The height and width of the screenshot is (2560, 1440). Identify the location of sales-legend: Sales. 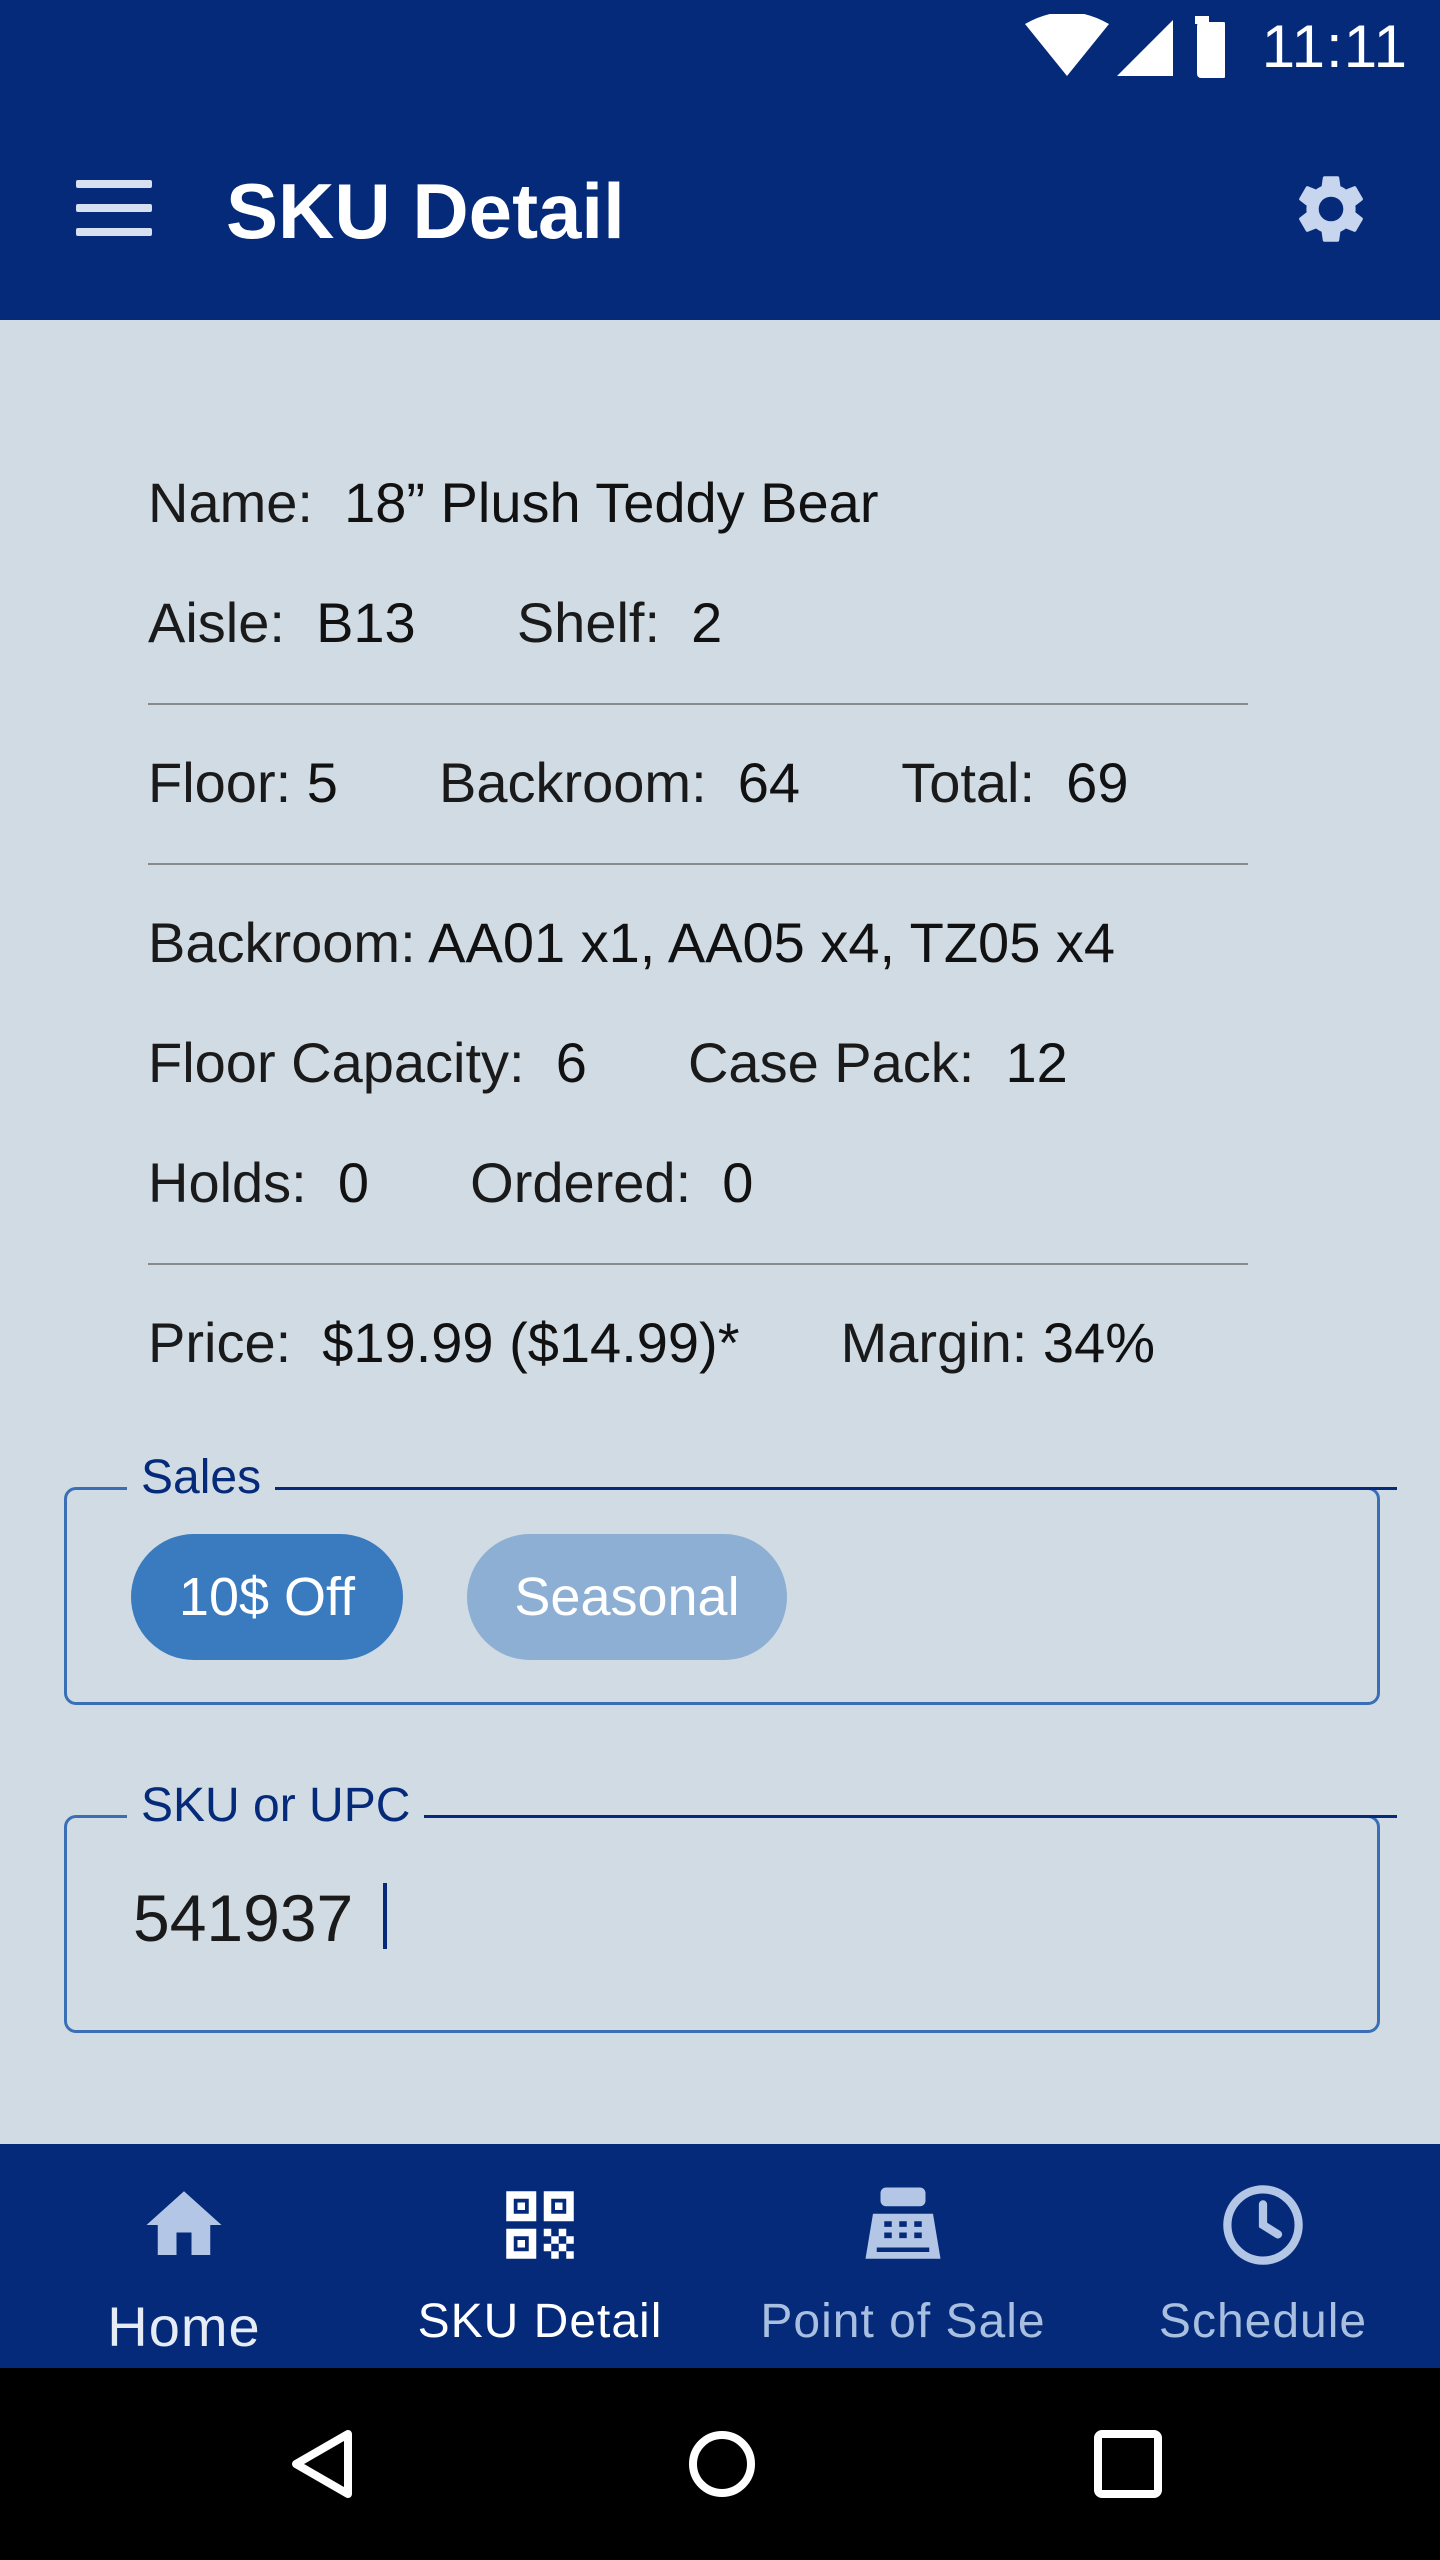
(201, 1477).